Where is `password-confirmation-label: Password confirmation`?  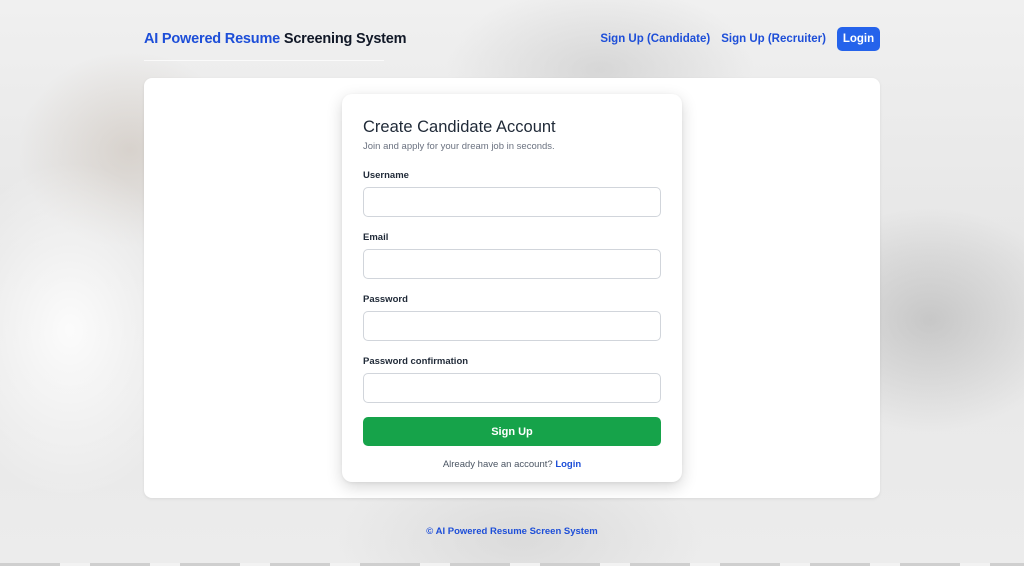
password-confirmation-label: Password confirmation is located at coordinates (416, 361).